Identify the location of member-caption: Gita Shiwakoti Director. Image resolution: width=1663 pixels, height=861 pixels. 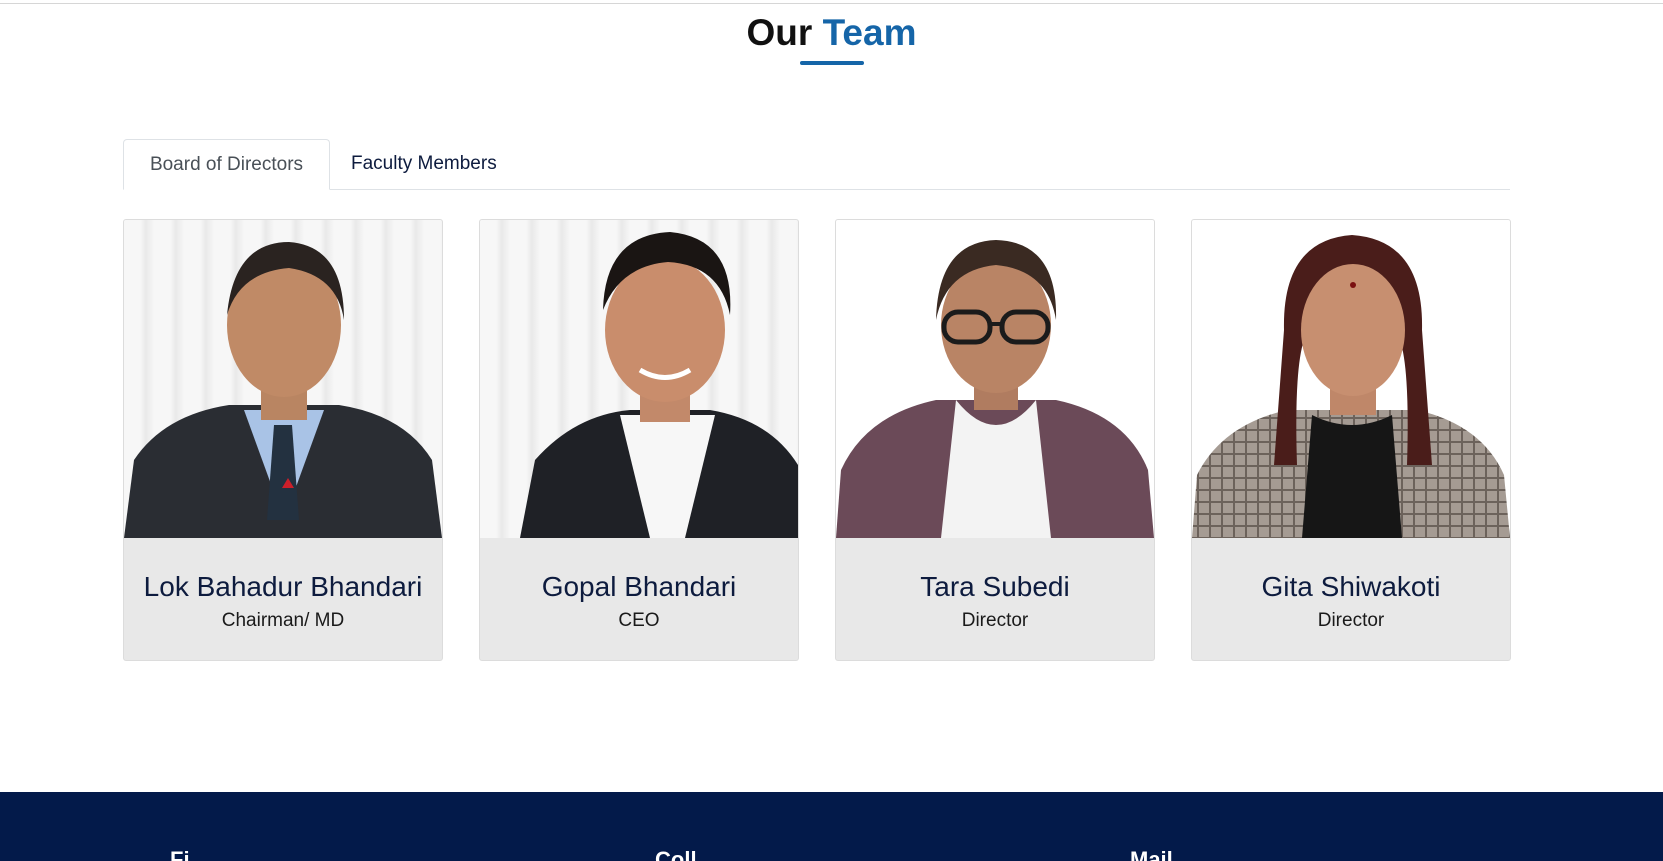
(1351, 599).